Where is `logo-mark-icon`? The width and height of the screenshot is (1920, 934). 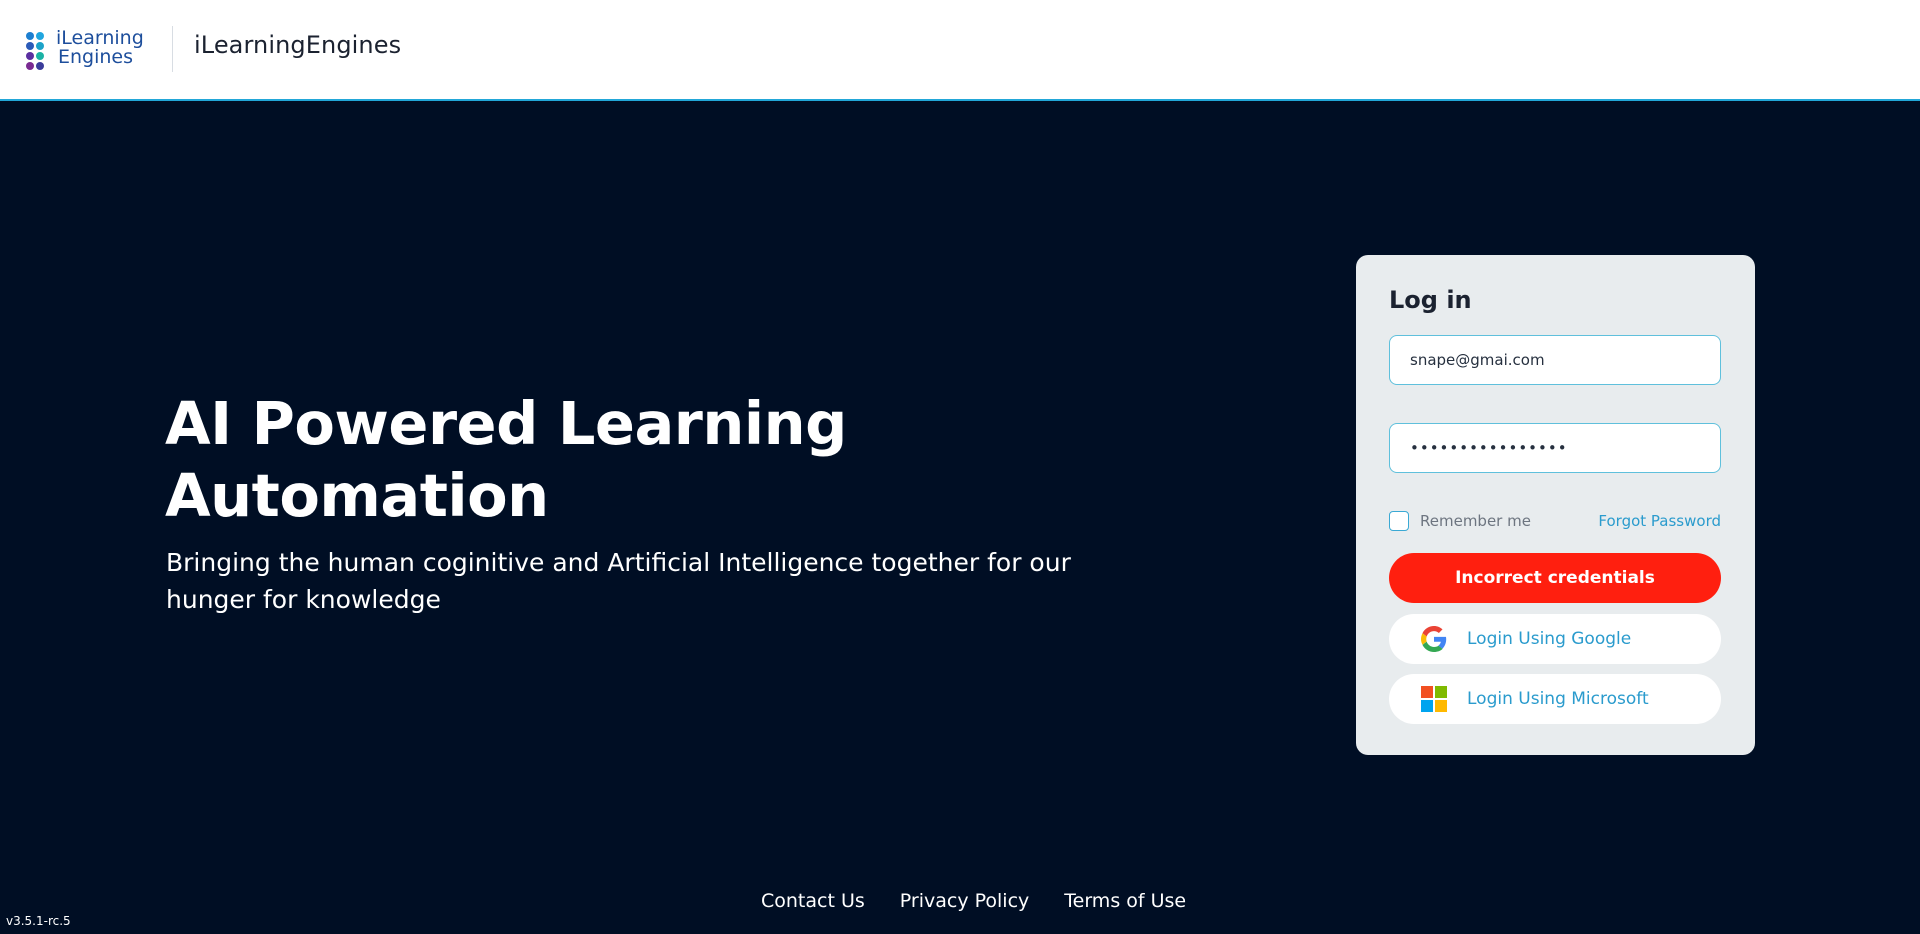 logo-mark-icon is located at coordinates (37, 51).